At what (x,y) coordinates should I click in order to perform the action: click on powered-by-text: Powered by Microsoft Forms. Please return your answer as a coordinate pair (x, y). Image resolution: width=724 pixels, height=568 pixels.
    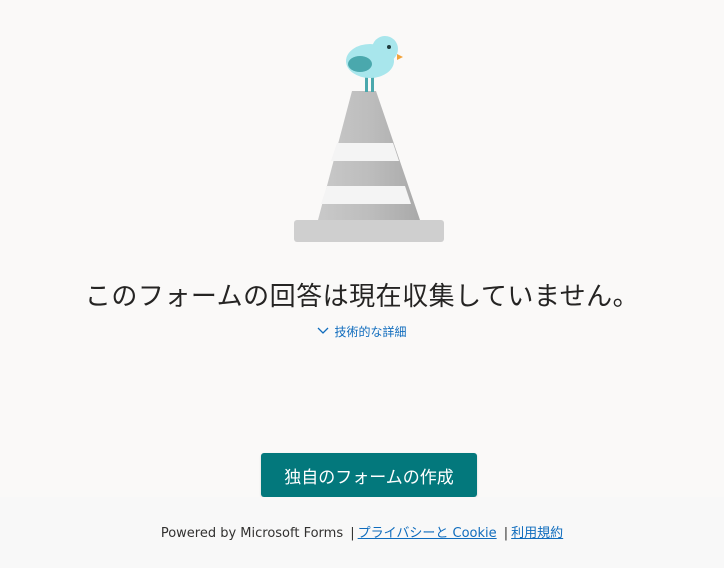
    Looking at the image, I should click on (252, 533).